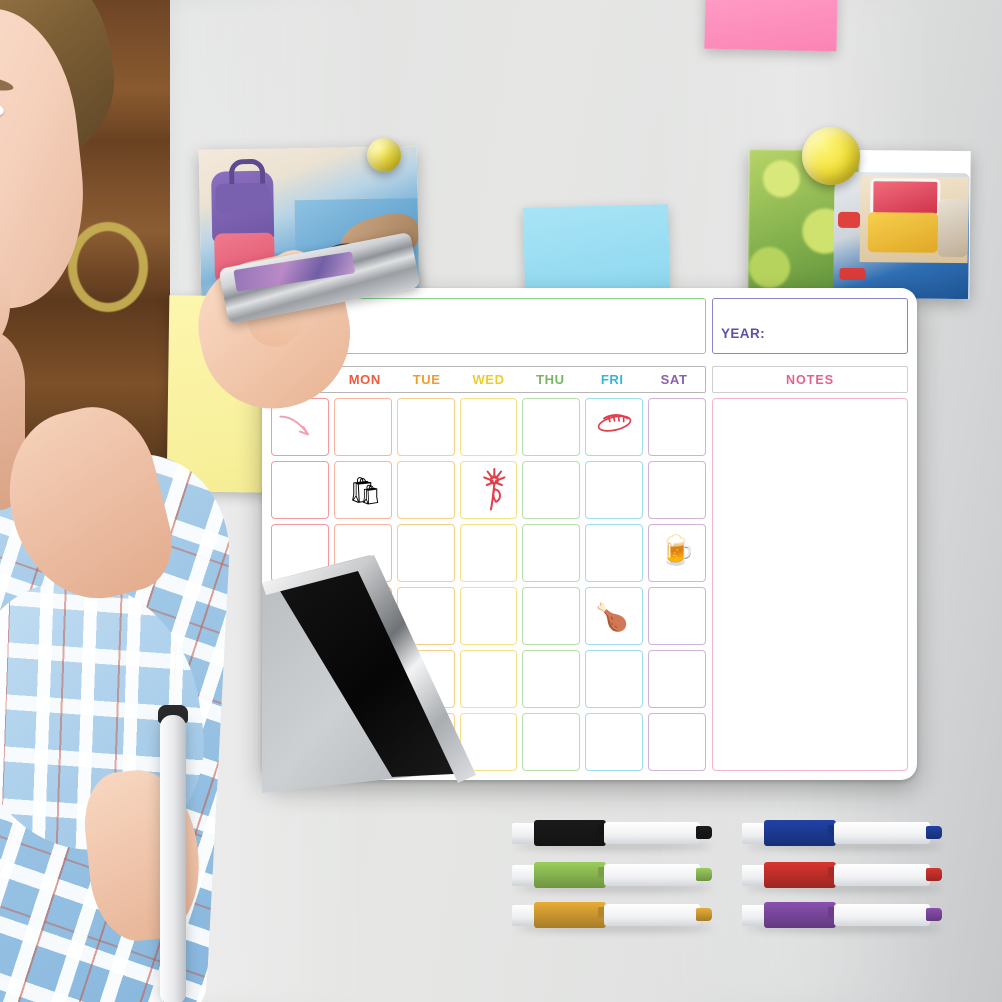 The width and height of the screenshot is (1002, 1002). Describe the element at coordinates (551, 553) in the screenshot. I see `calendar-cell-r3-c5` at that location.